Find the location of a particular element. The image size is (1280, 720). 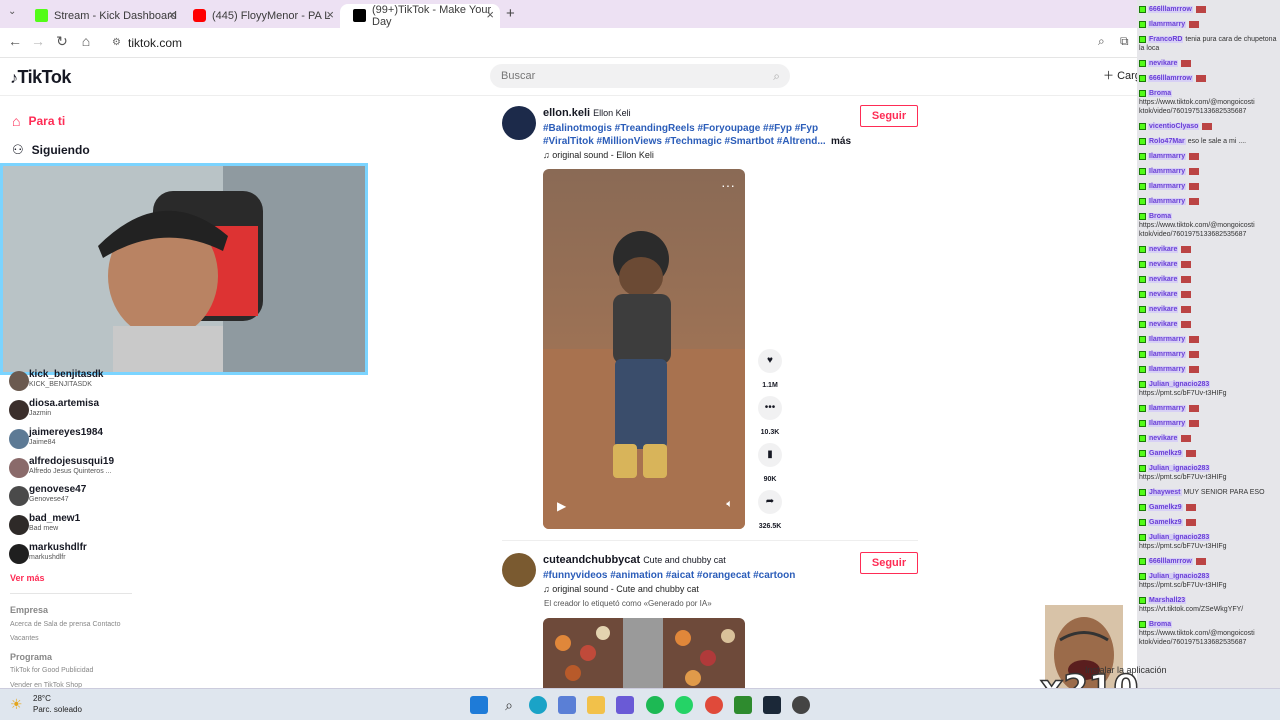

steam-icon is located at coordinates (772, 705).